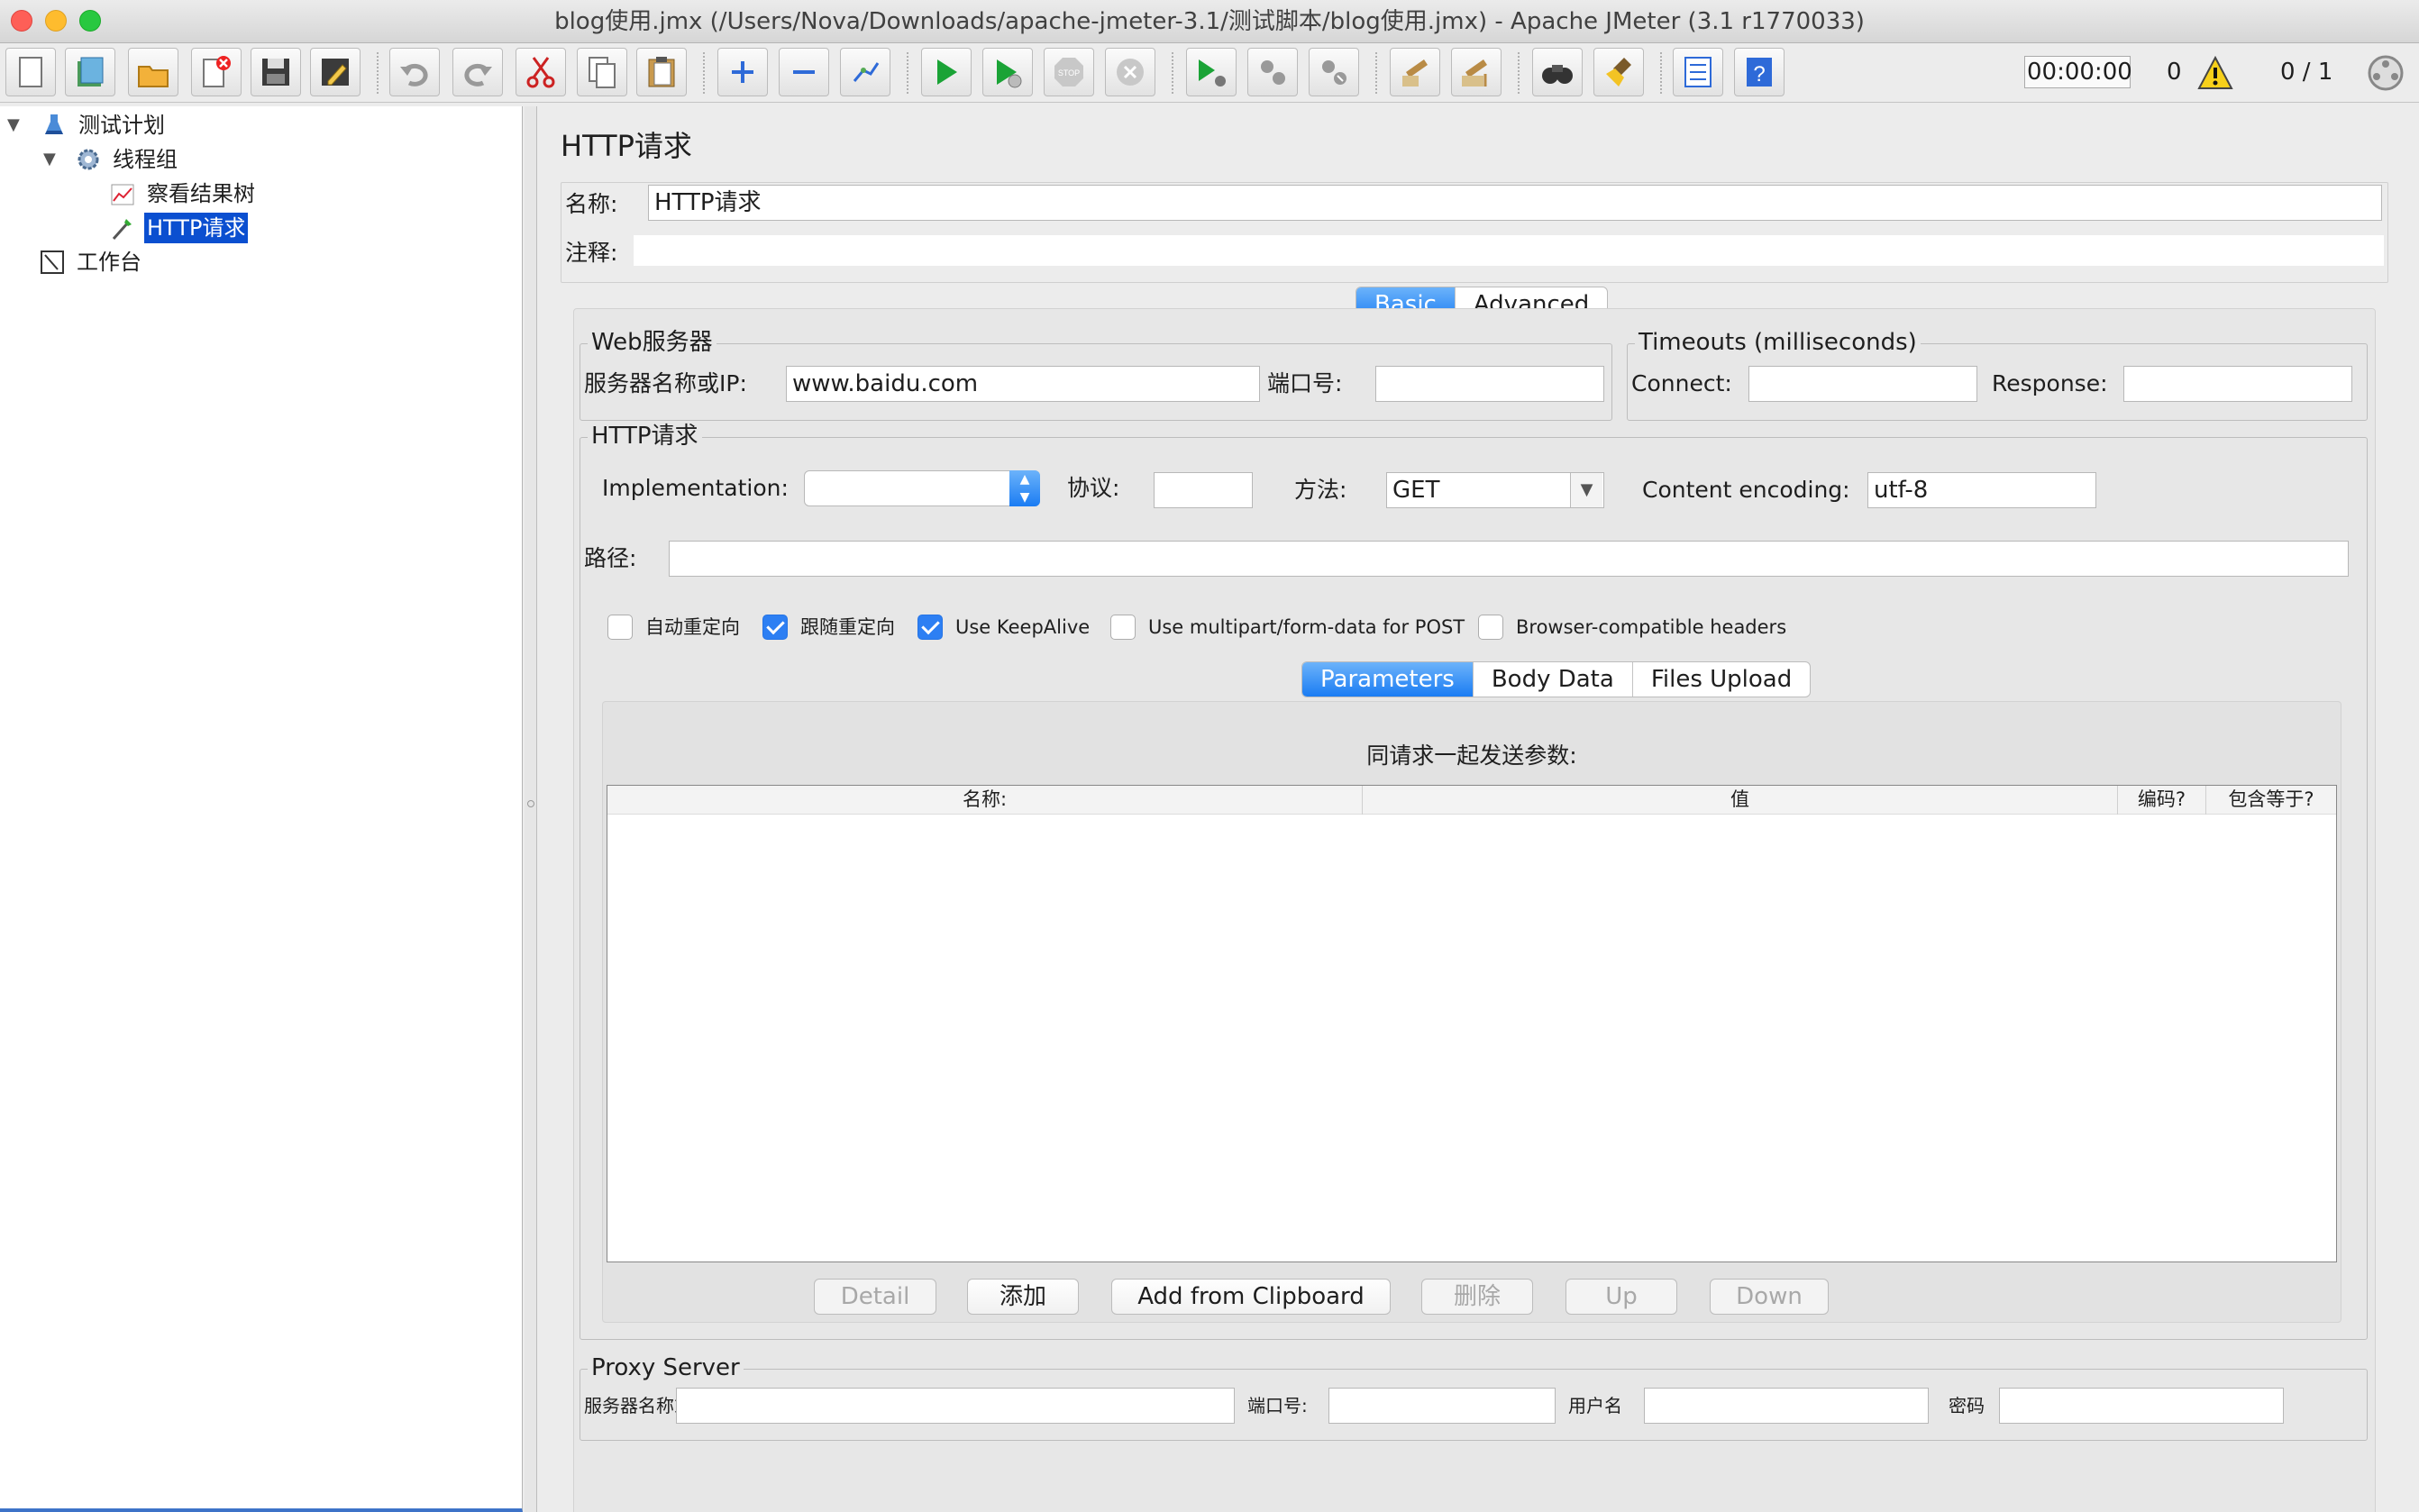  What do you see at coordinates (955, 1406) in the screenshot?
I see `proxy-server-input` at bounding box center [955, 1406].